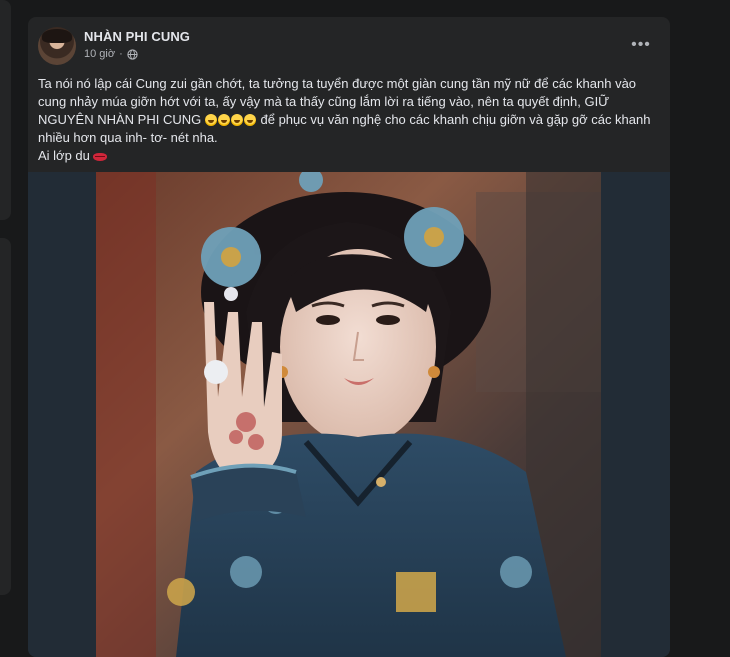 Image resolution: width=730 pixels, height=657 pixels. I want to click on globe-icon, so click(132, 54).